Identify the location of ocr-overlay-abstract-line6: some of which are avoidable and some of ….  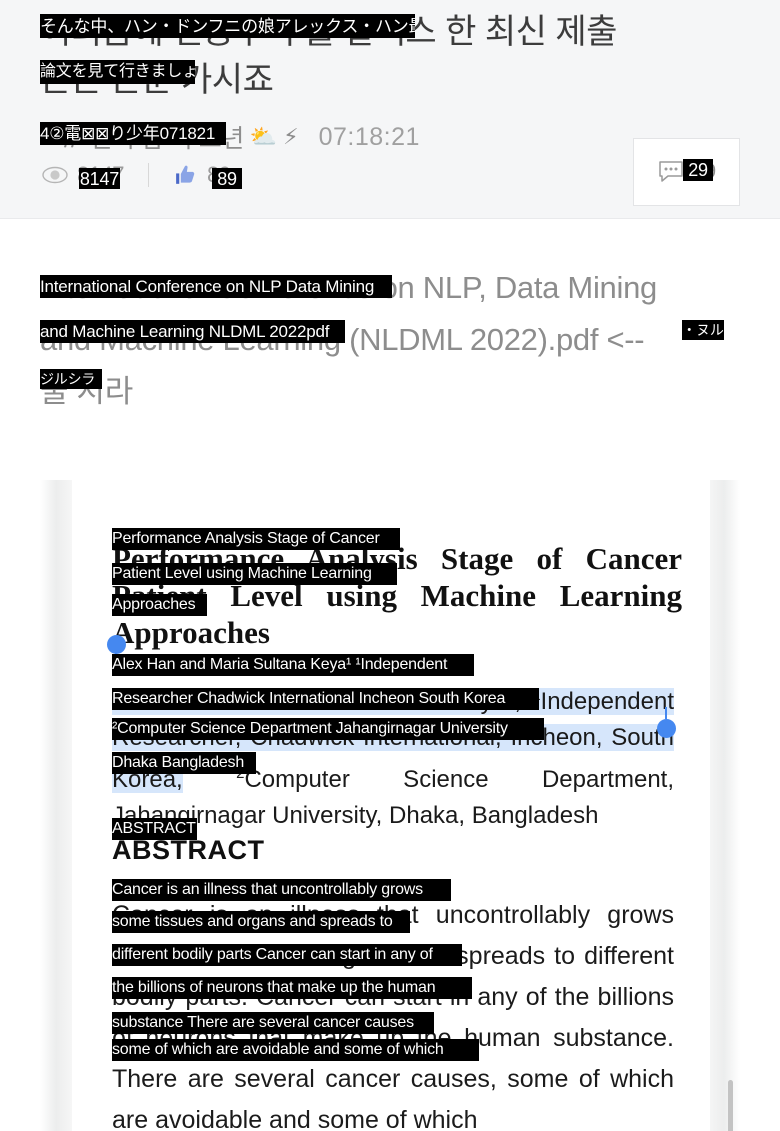
(295, 1050).